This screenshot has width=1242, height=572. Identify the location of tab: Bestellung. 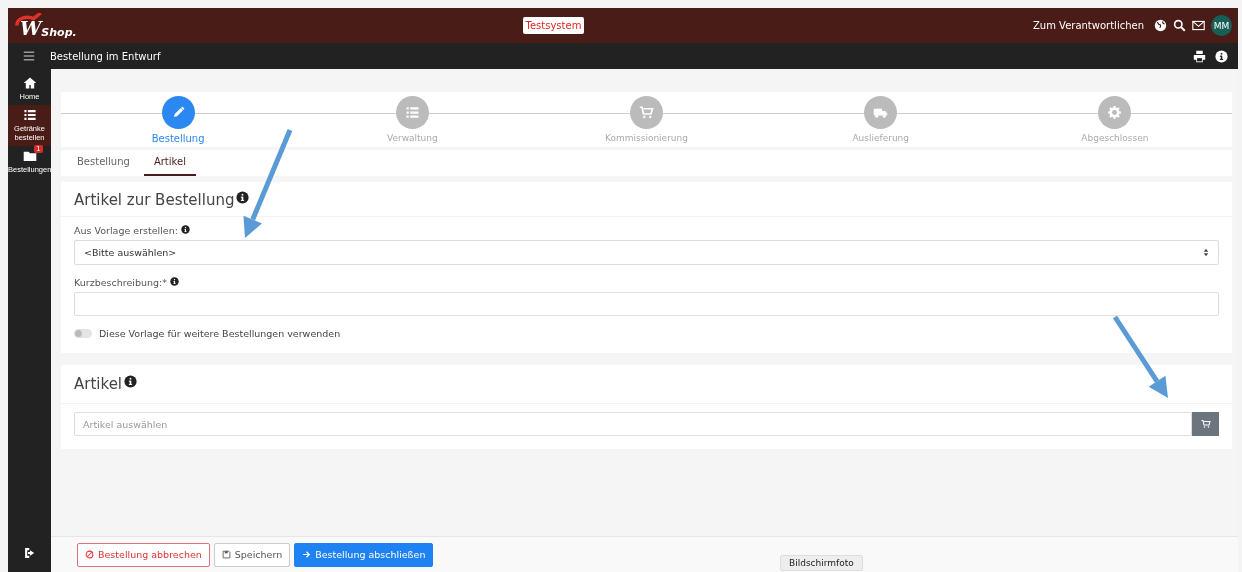
(103, 163).